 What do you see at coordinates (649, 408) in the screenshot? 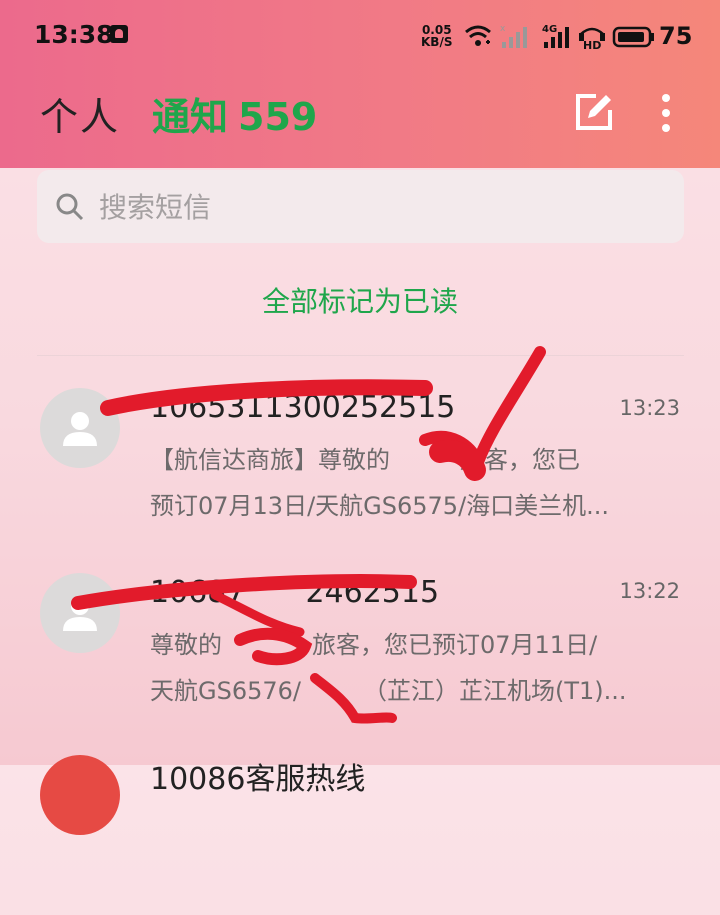
I see `message-time: 13:23` at bounding box center [649, 408].